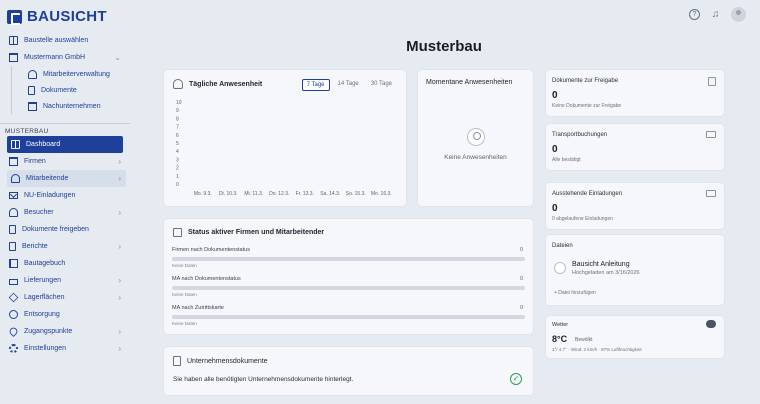  I want to click on sidebar-item-lagerflaechen: Lagerflächen ›, so click(65, 297).